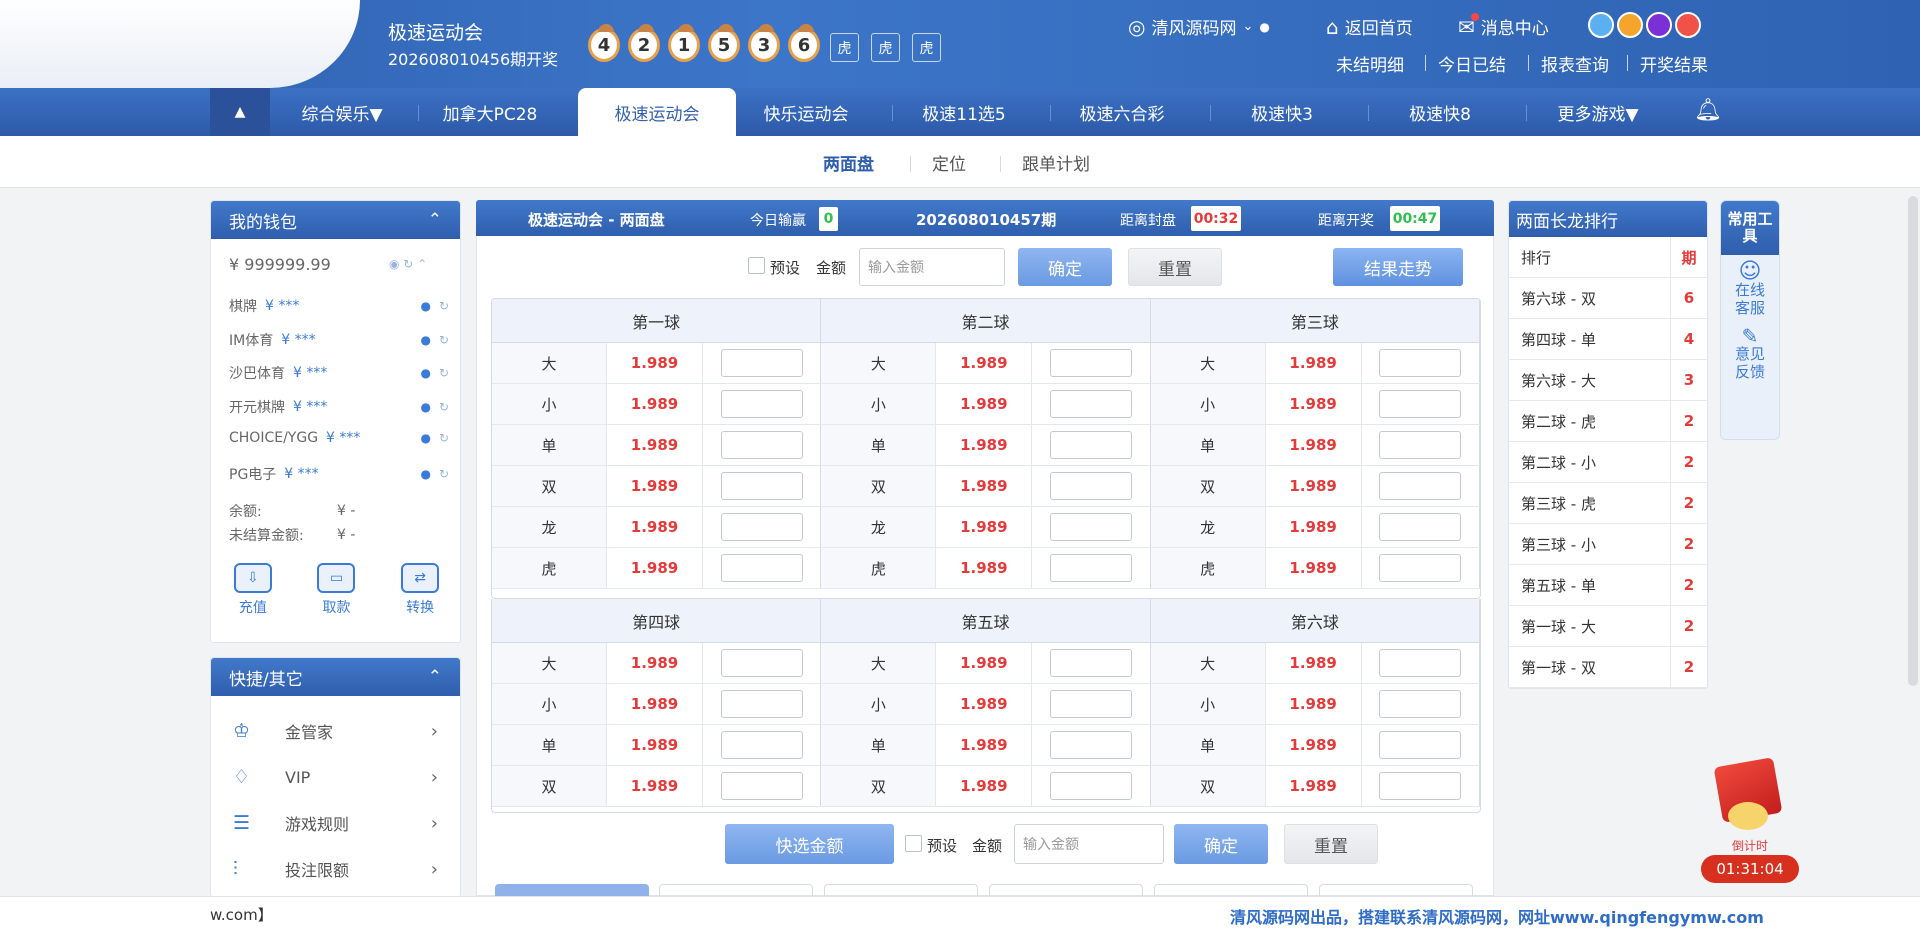 The image size is (1920, 931). What do you see at coordinates (1065, 267) in the screenshot?
I see `confirm-button: 确定` at bounding box center [1065, 267].